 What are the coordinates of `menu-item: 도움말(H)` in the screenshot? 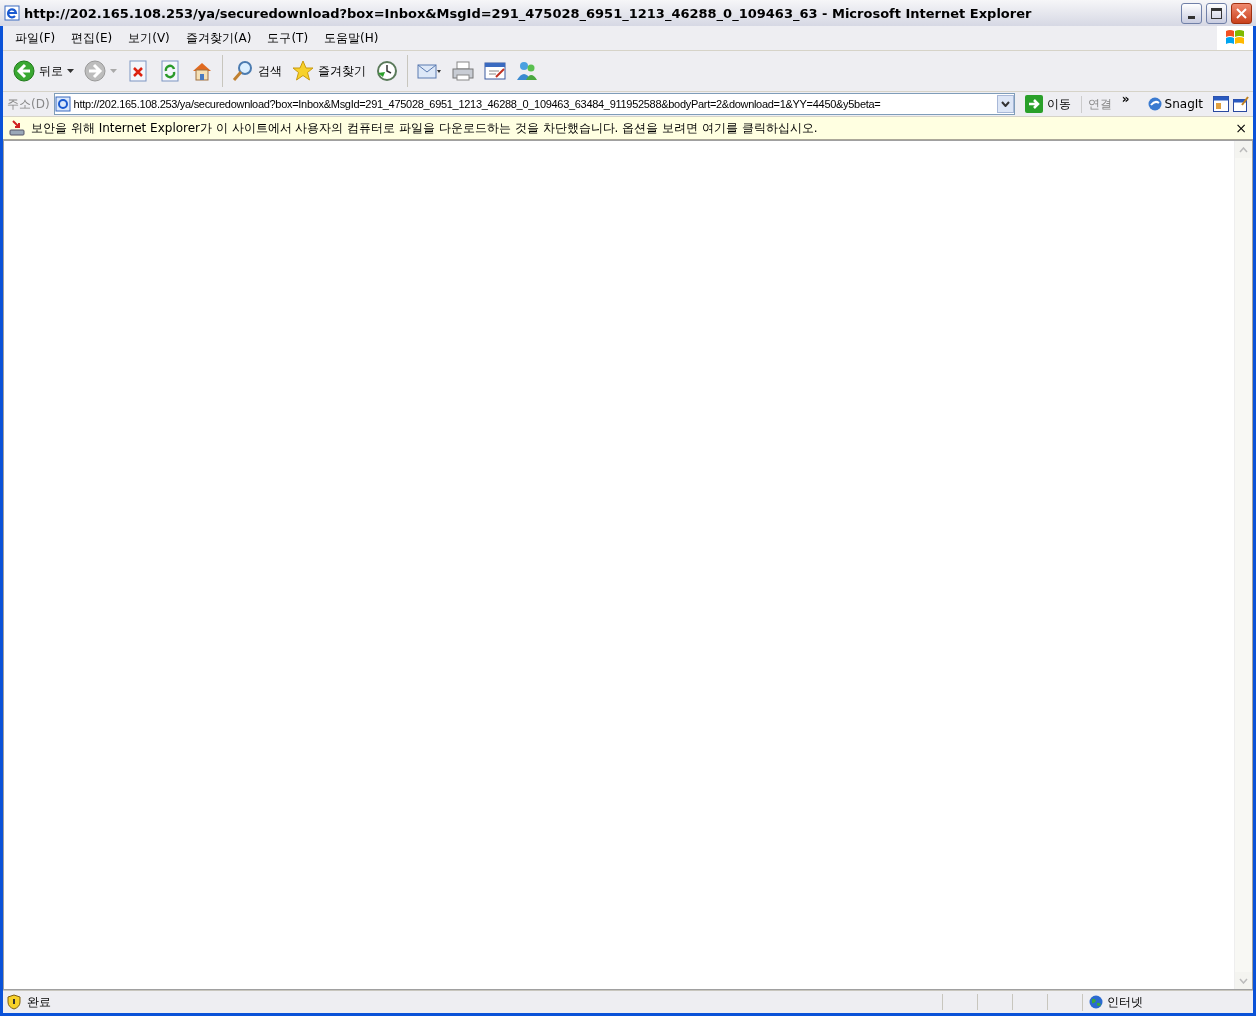 It's located at (351, 38).